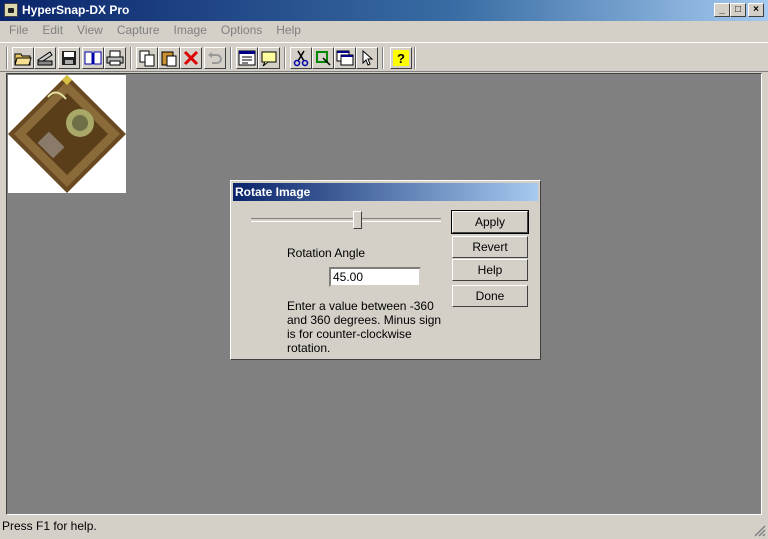  What do you see at coordinates (345, 58) in the screenshot?
I see `window-icon` at bounding box center [345, 58].